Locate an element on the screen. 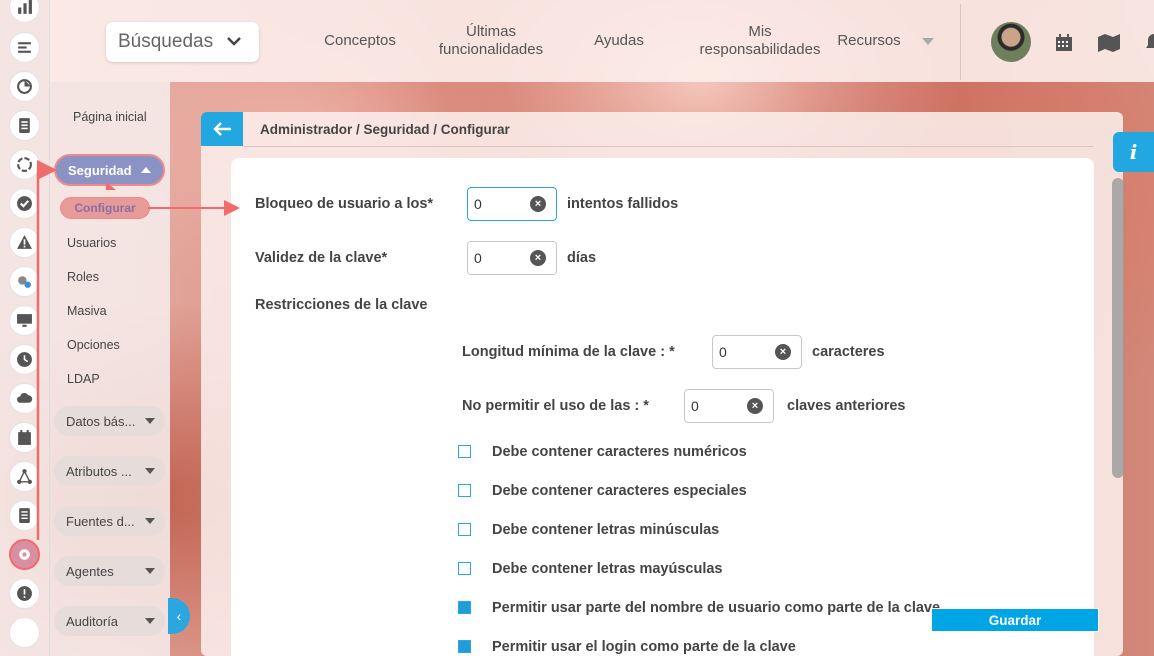 The image size is (1154, 656). save-button: Guardar is located at coordinates (1015, 620).